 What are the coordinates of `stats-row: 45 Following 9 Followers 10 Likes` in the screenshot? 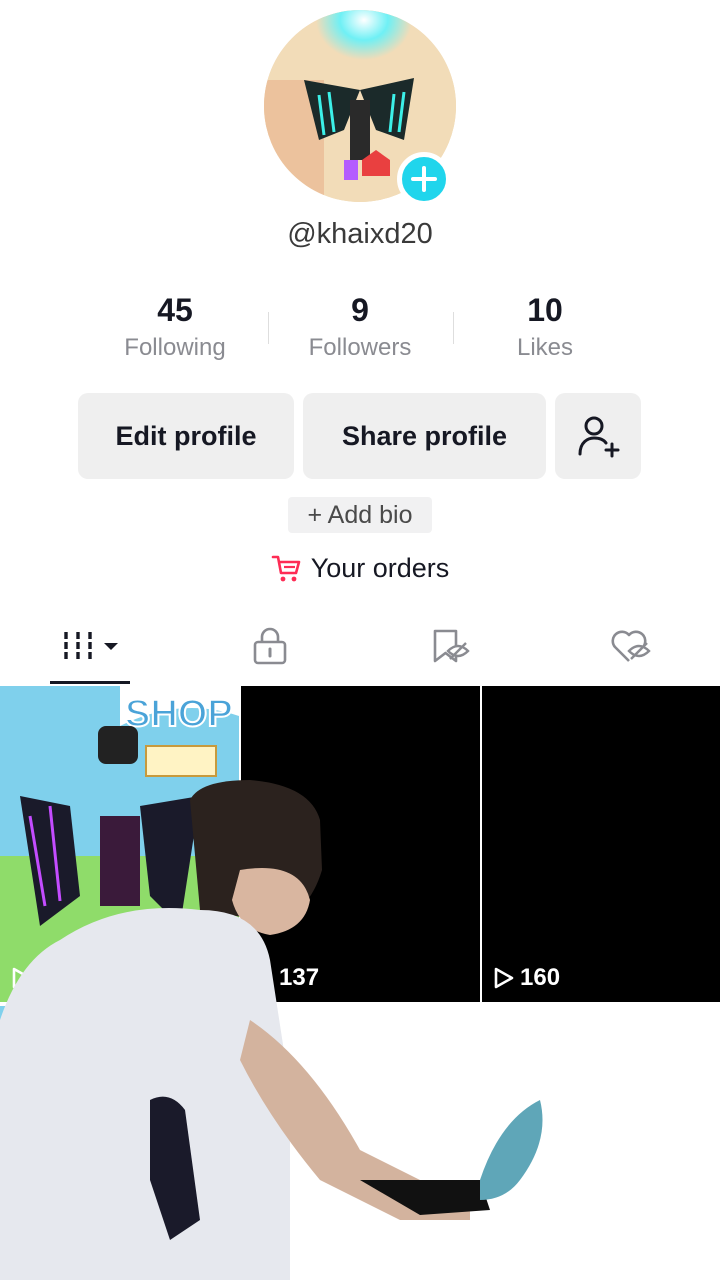 It's located at (360, 330).